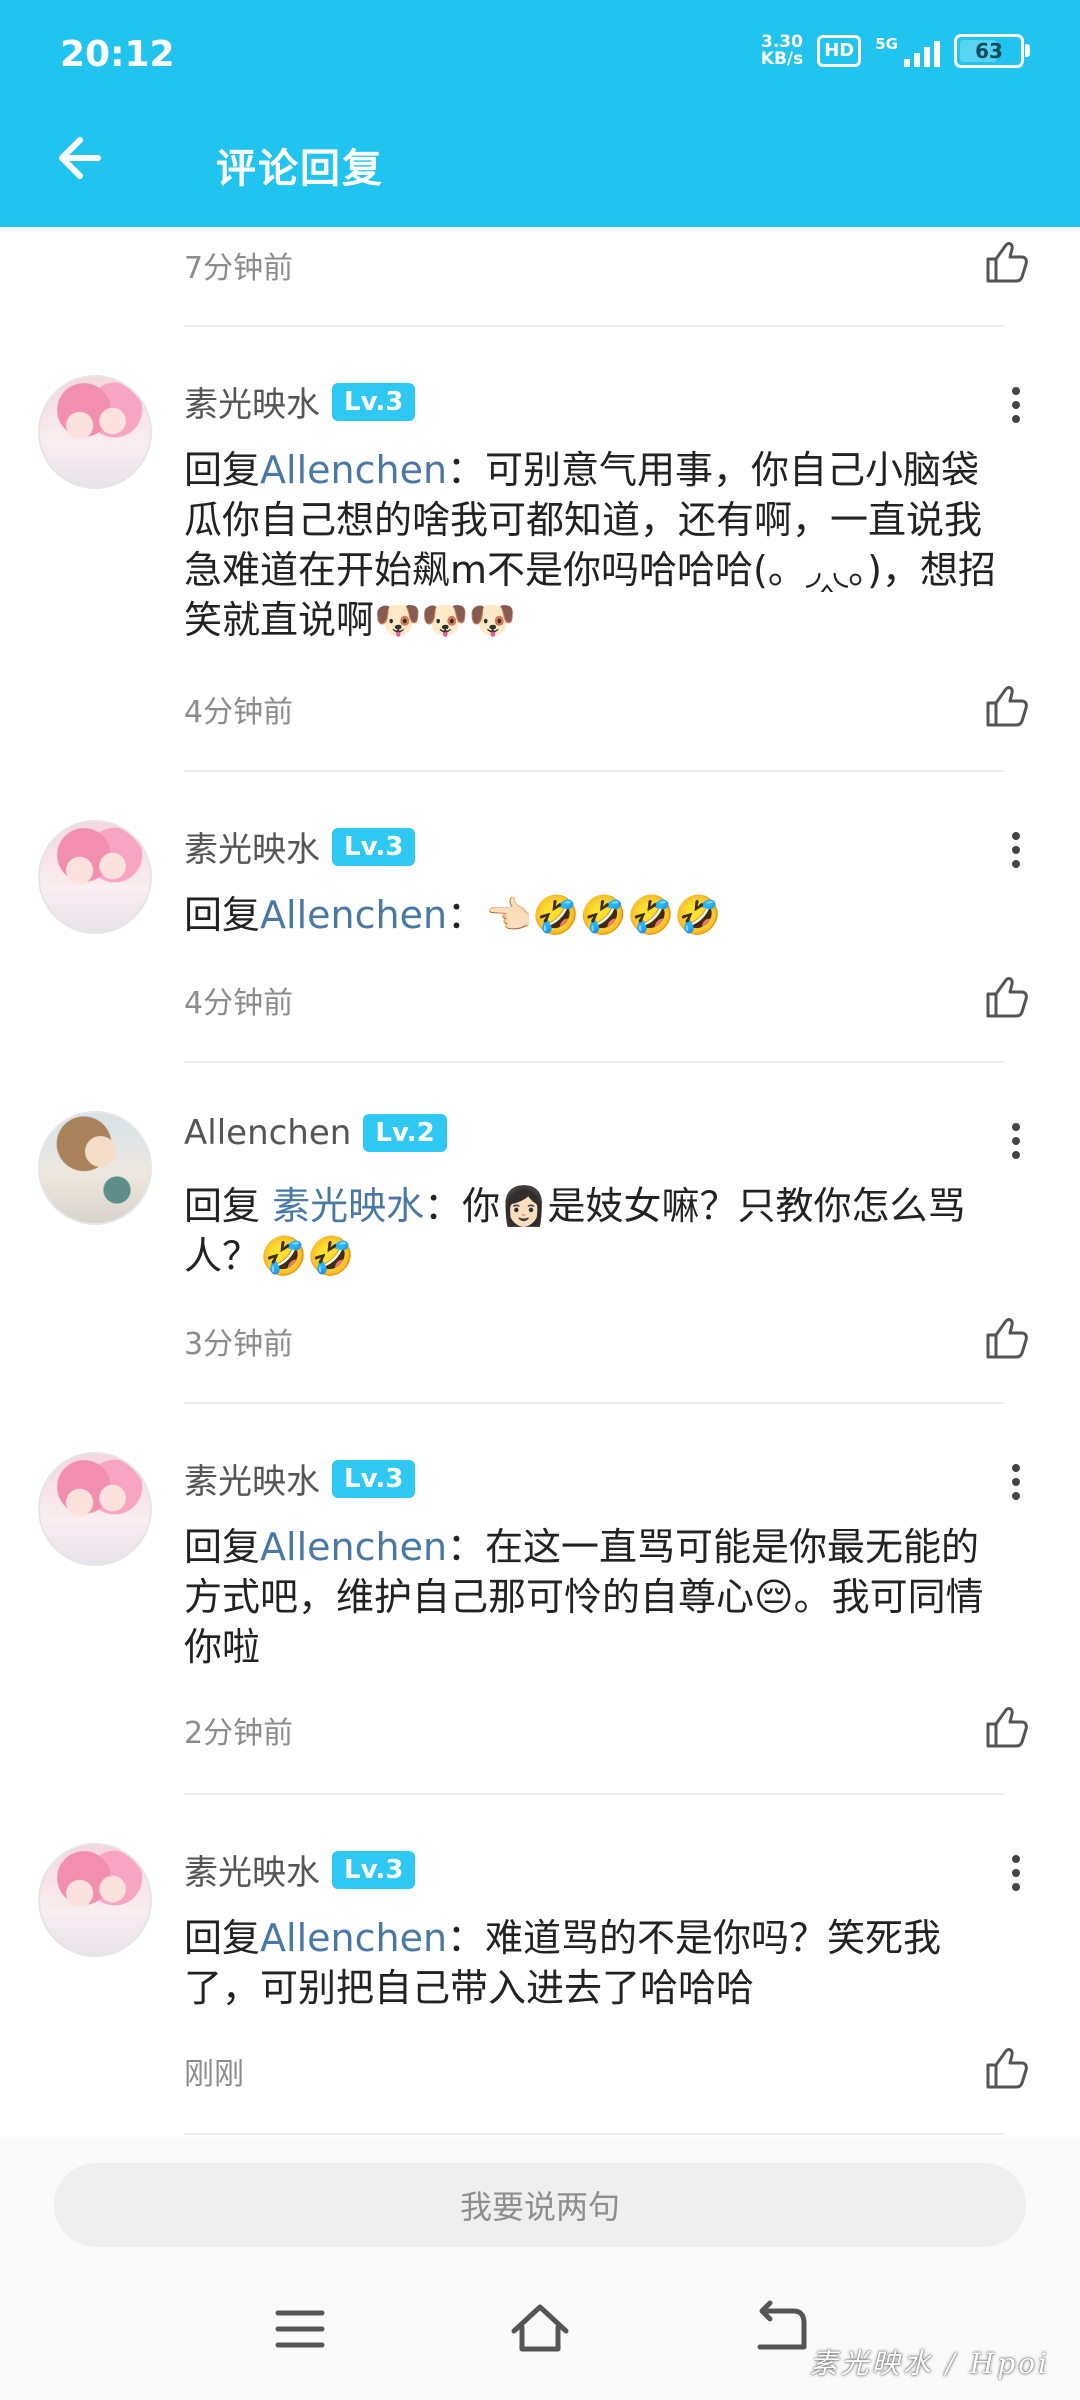 This screenshot has width=1080, height=2400. I want to click on page-title: 评论回复, so click(300, 169).